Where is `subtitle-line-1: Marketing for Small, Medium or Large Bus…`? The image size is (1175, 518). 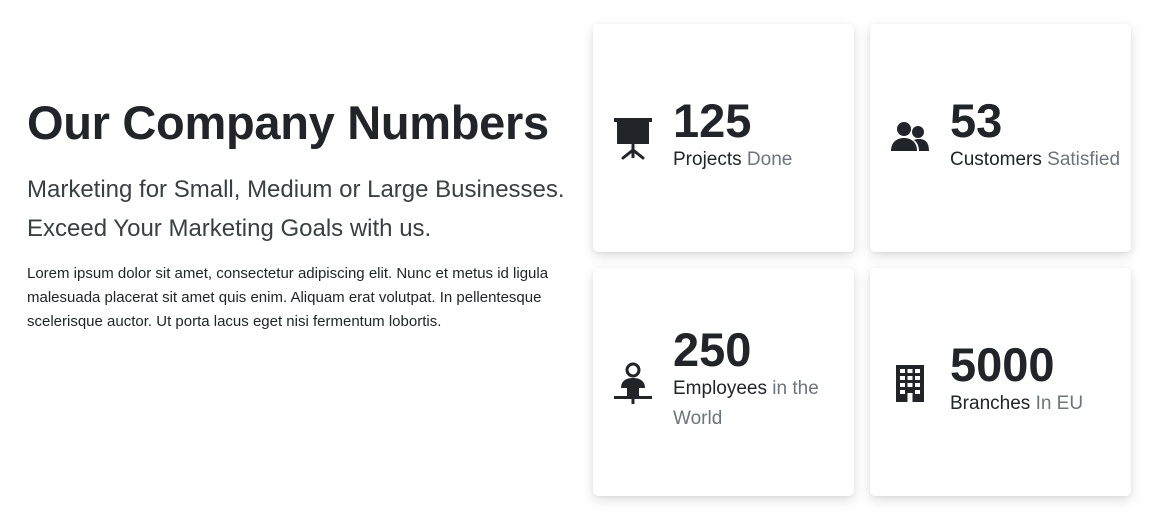
subtitle-line-1: Marketing for Small, Medium or Large Bus… is located at coordinates (296, 190).